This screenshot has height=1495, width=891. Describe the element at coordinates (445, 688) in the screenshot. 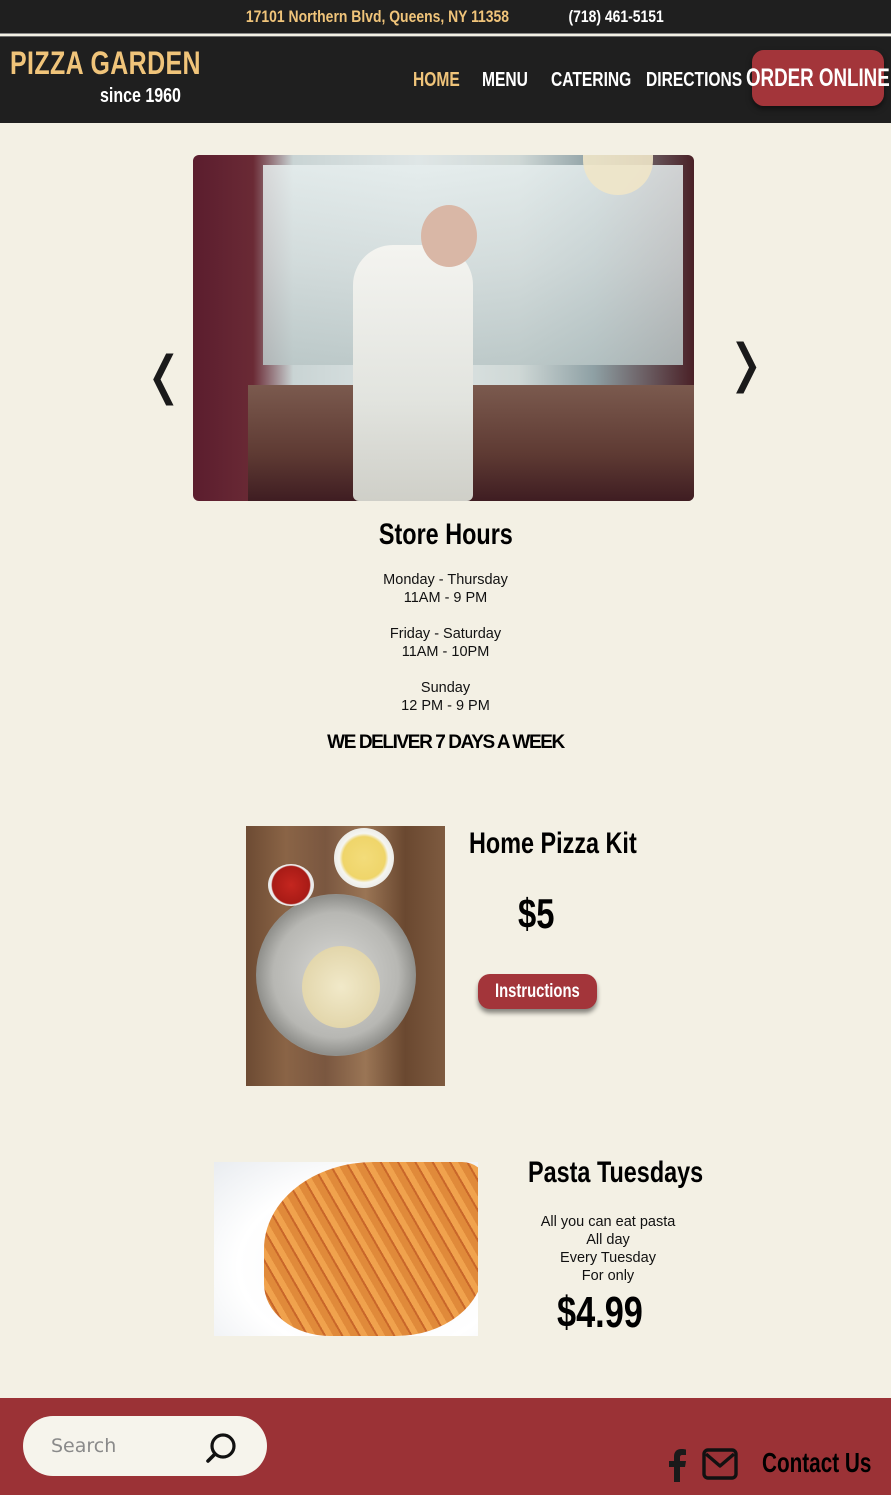

I see `hours-days: Sunday` at that location.